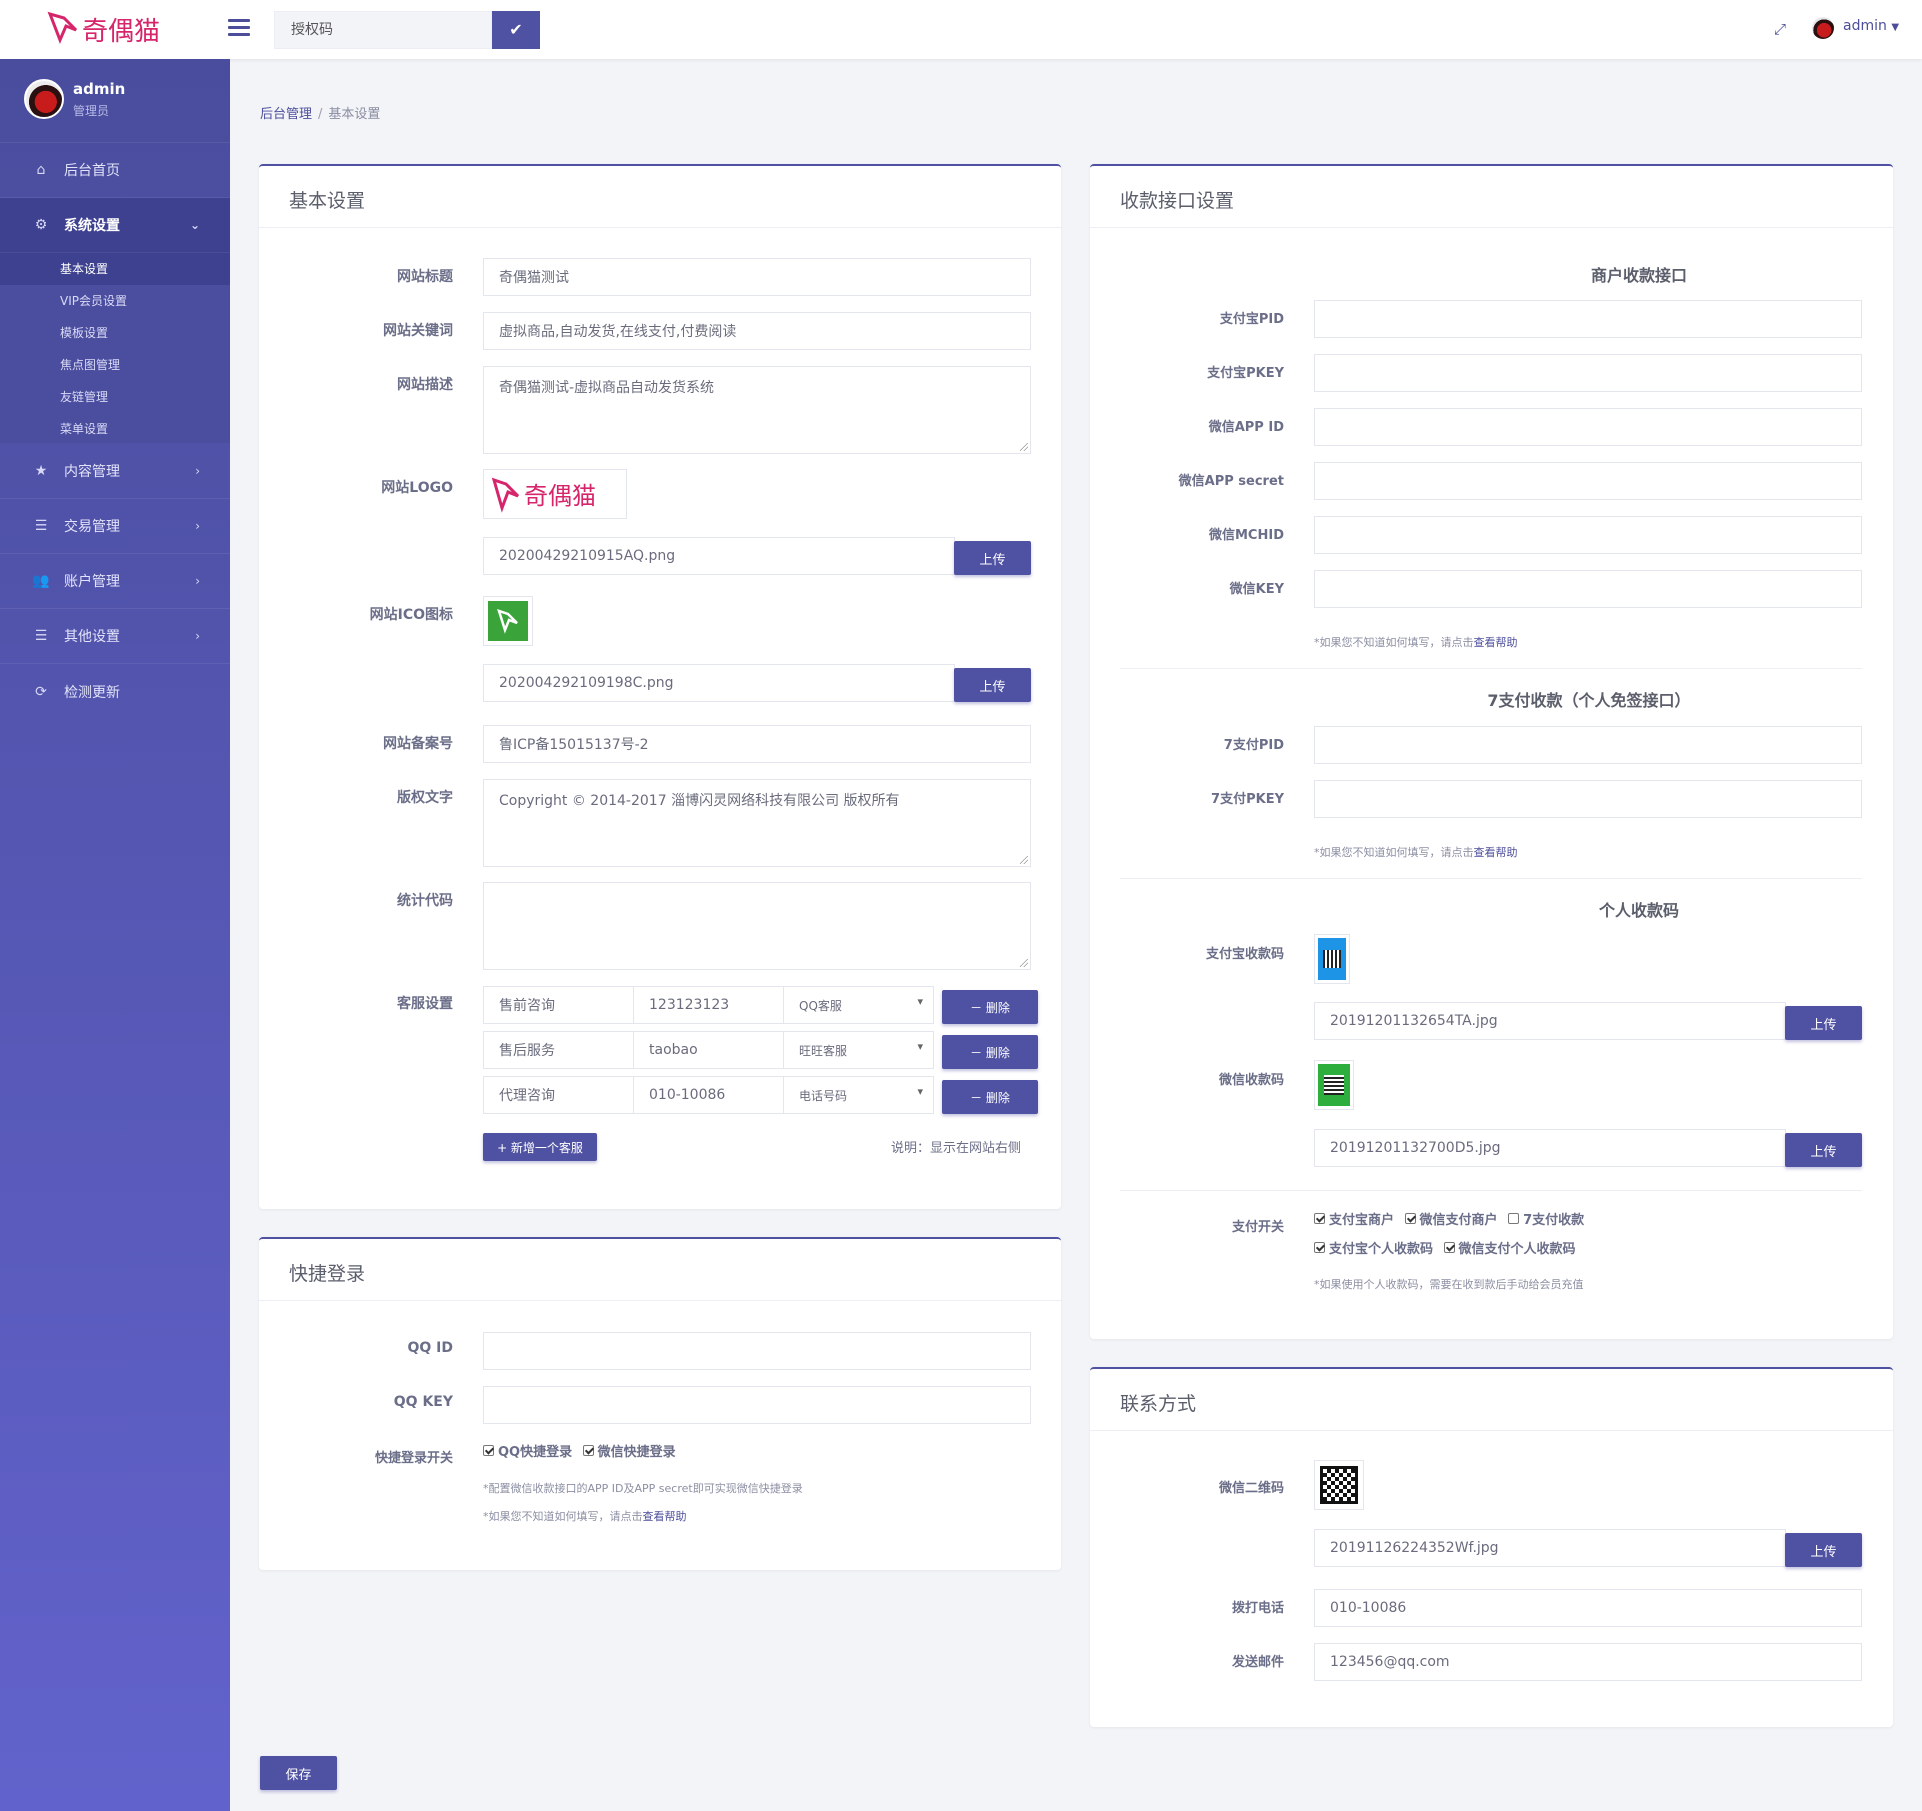 Image resolution: width=1922 pixels, height=1811 pixels. What do you see at coordinates (1823, 1550) in the screenshot?
I see `wx-contact-upload-button: 上传` at bounding box center [1823, 1550].